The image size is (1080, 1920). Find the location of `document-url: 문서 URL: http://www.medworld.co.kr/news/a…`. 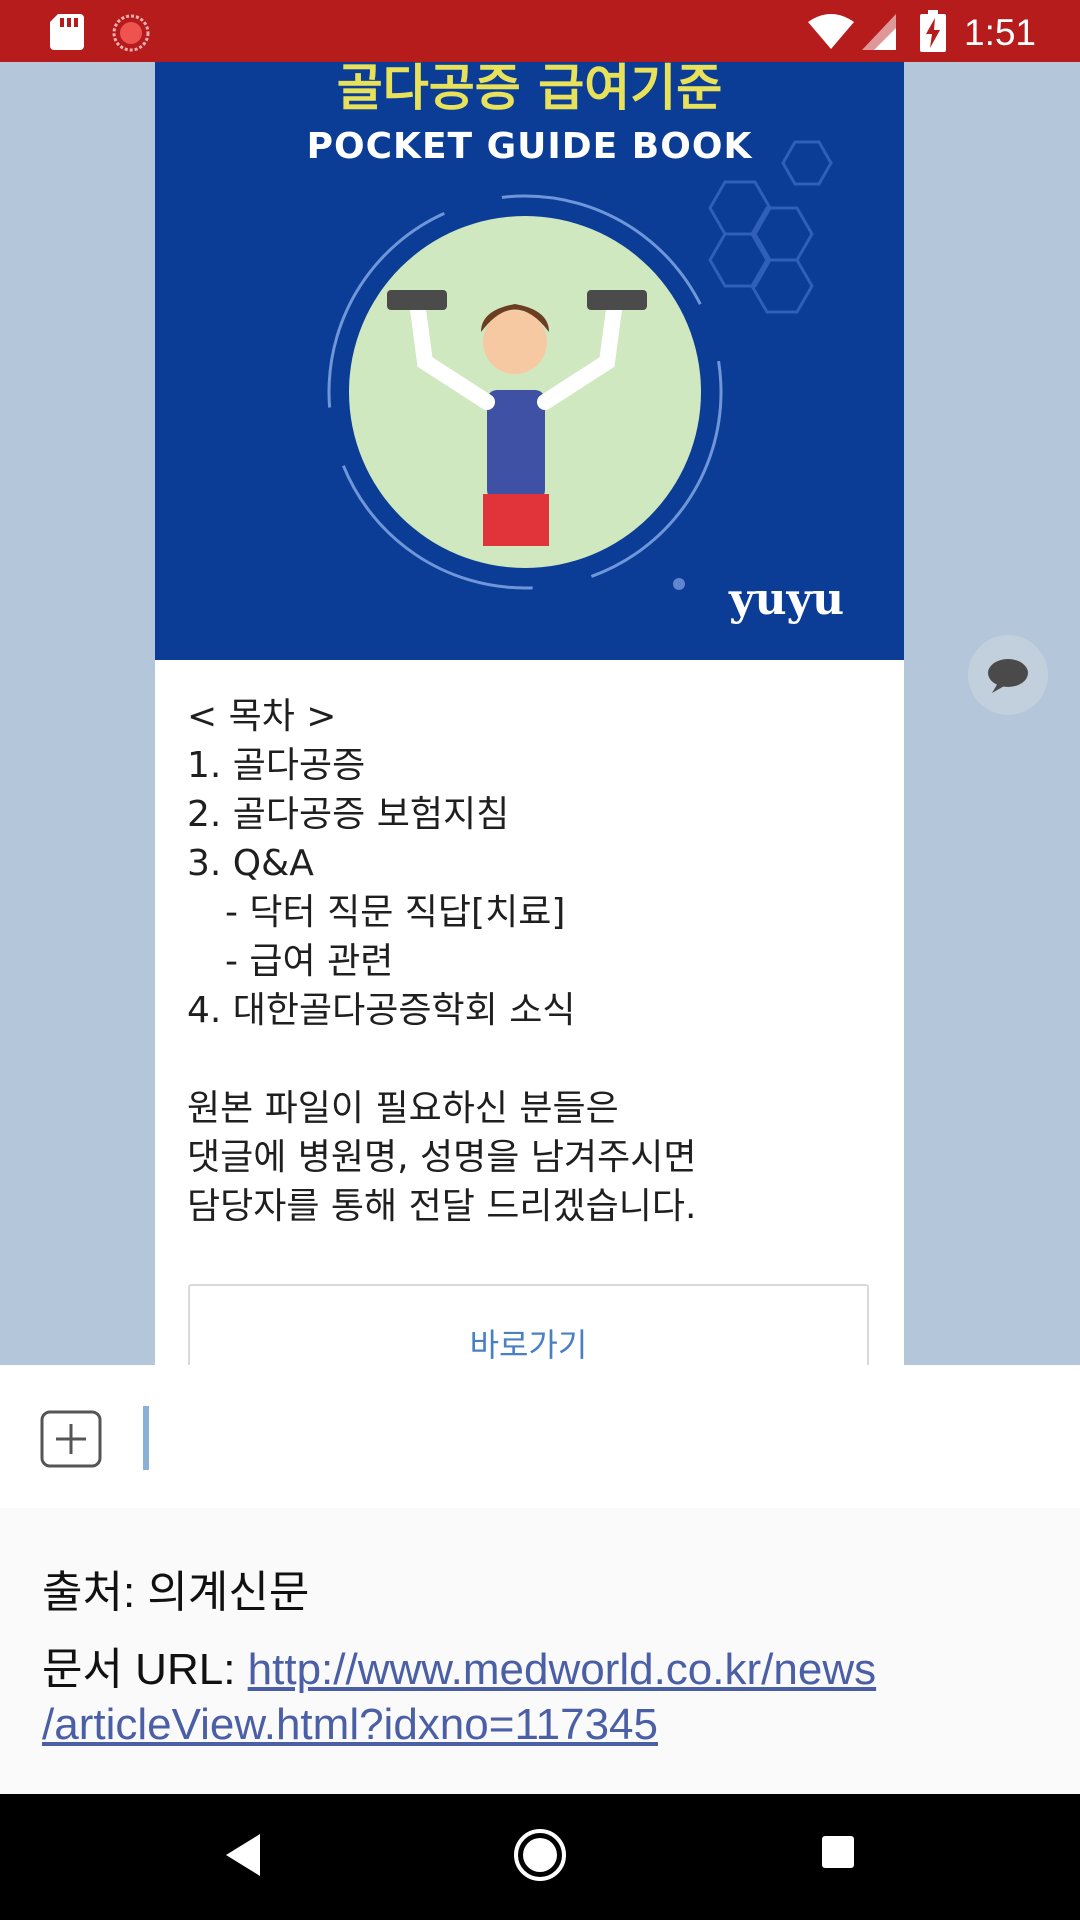

document-url: 문서 URL: http://www.medworld.co.kr/news/a… is located at coordinates (542, 1697).